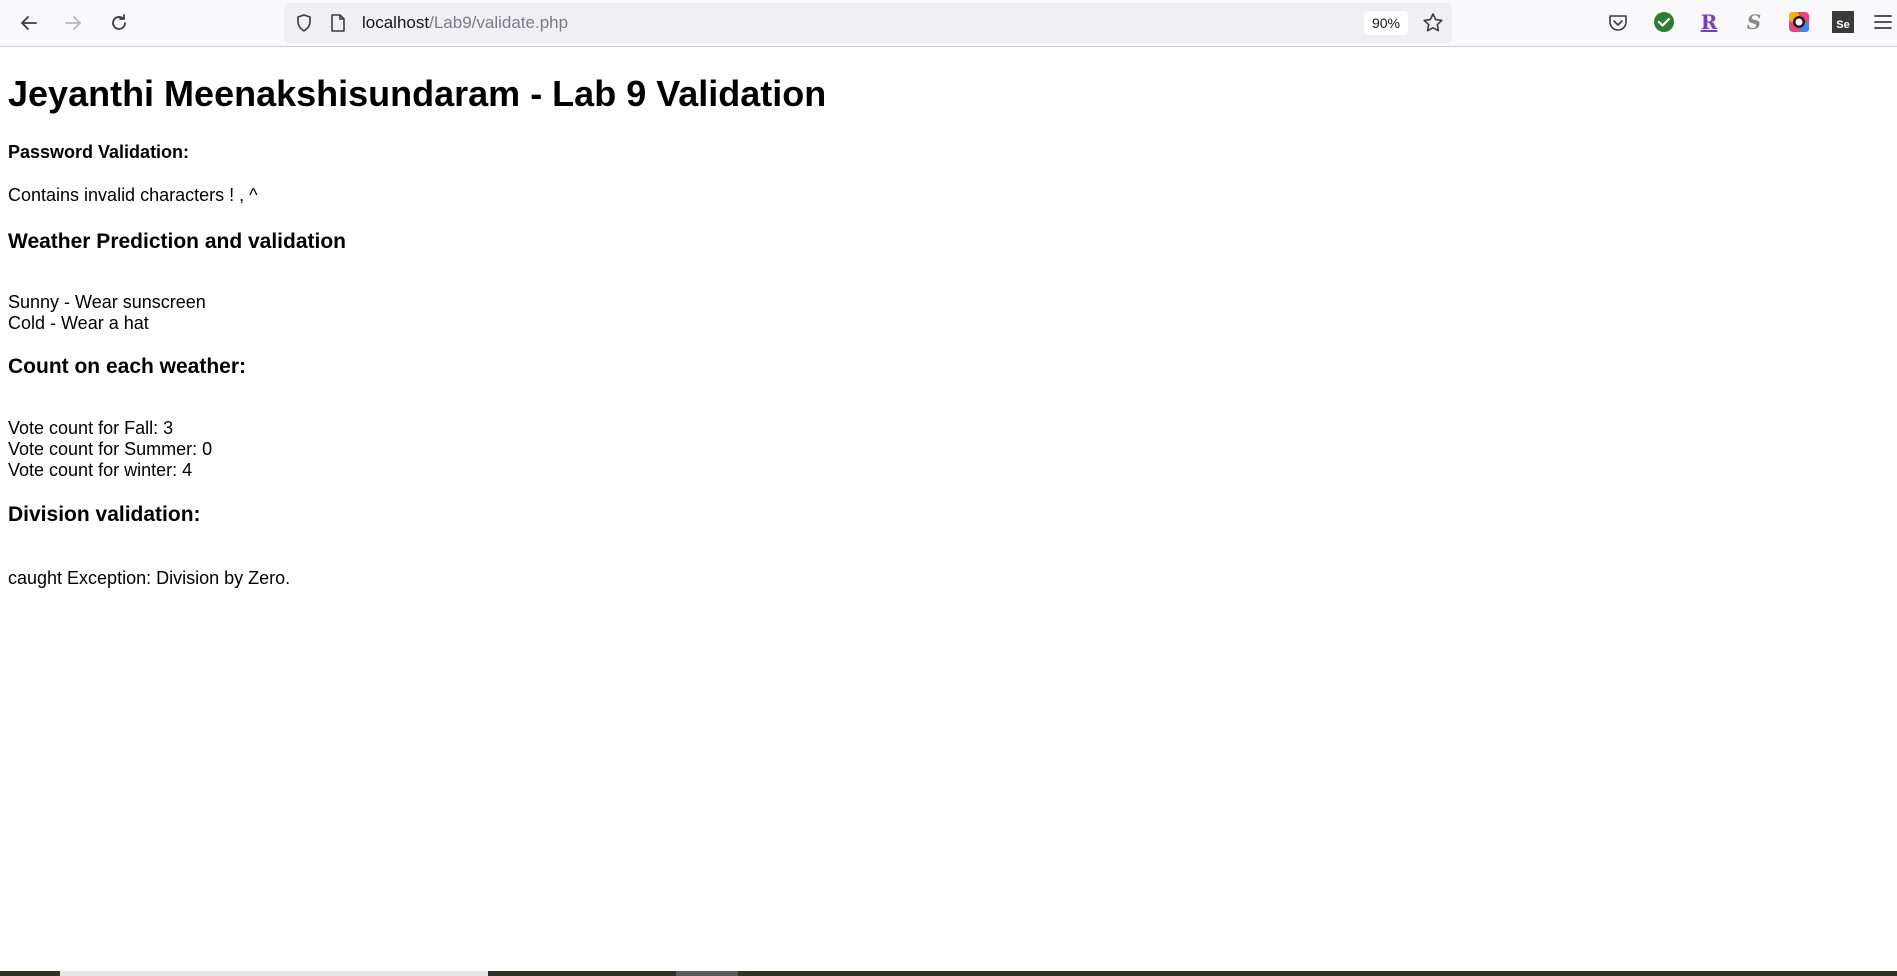 The height and width of the screenshot is (976, 1897). What do you see at coordinates (29, 23) in the screenshot?
I see `back-icon` at bounding box center [29, 23].